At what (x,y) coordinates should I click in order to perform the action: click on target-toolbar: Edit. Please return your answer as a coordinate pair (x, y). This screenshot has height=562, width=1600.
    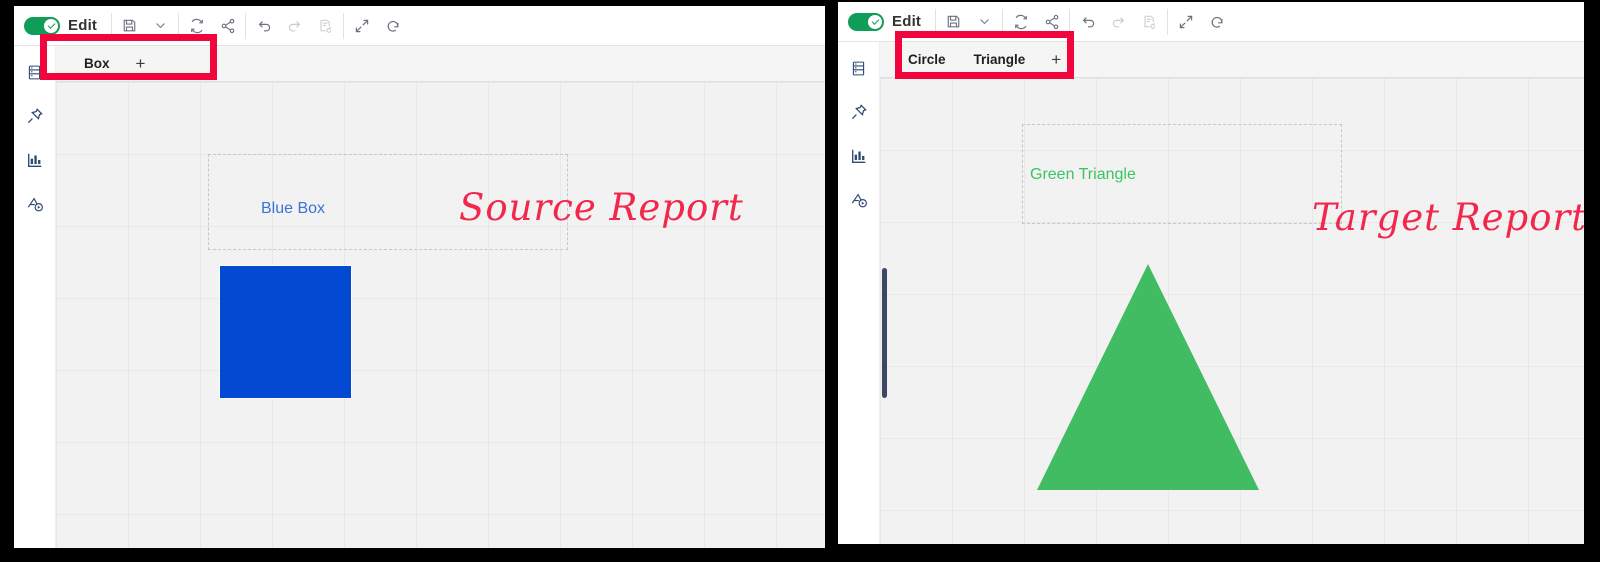
    Looking at the image, I should click on (1211, 22).